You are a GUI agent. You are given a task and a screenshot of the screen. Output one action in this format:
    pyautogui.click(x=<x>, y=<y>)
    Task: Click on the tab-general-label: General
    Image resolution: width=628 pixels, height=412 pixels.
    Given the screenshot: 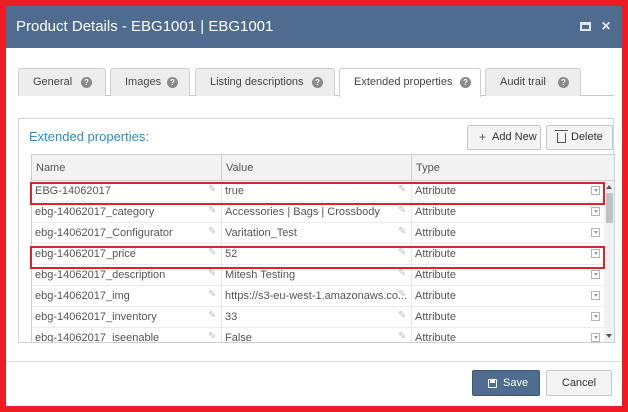 What is the action you would take?
    pyautogui.click(x=53, y=82)
    